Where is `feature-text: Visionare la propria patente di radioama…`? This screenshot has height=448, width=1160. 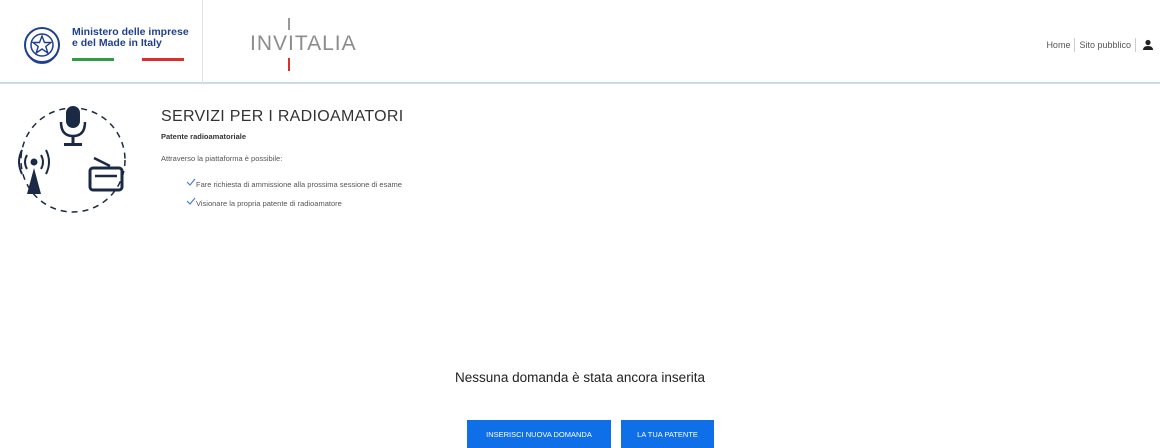
feature-text: Visionare la propria patente di radioama… is located at coordinates (269, 203).